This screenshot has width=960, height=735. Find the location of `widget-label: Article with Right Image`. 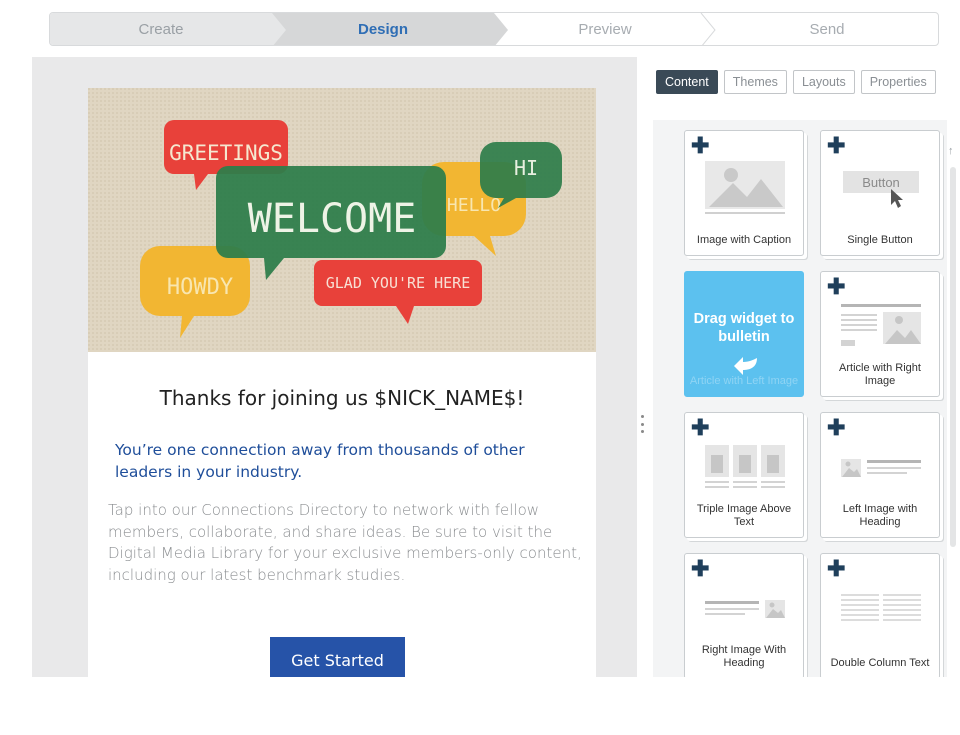

widget-label: Article with Right Image is located at coordinates (880, 374).